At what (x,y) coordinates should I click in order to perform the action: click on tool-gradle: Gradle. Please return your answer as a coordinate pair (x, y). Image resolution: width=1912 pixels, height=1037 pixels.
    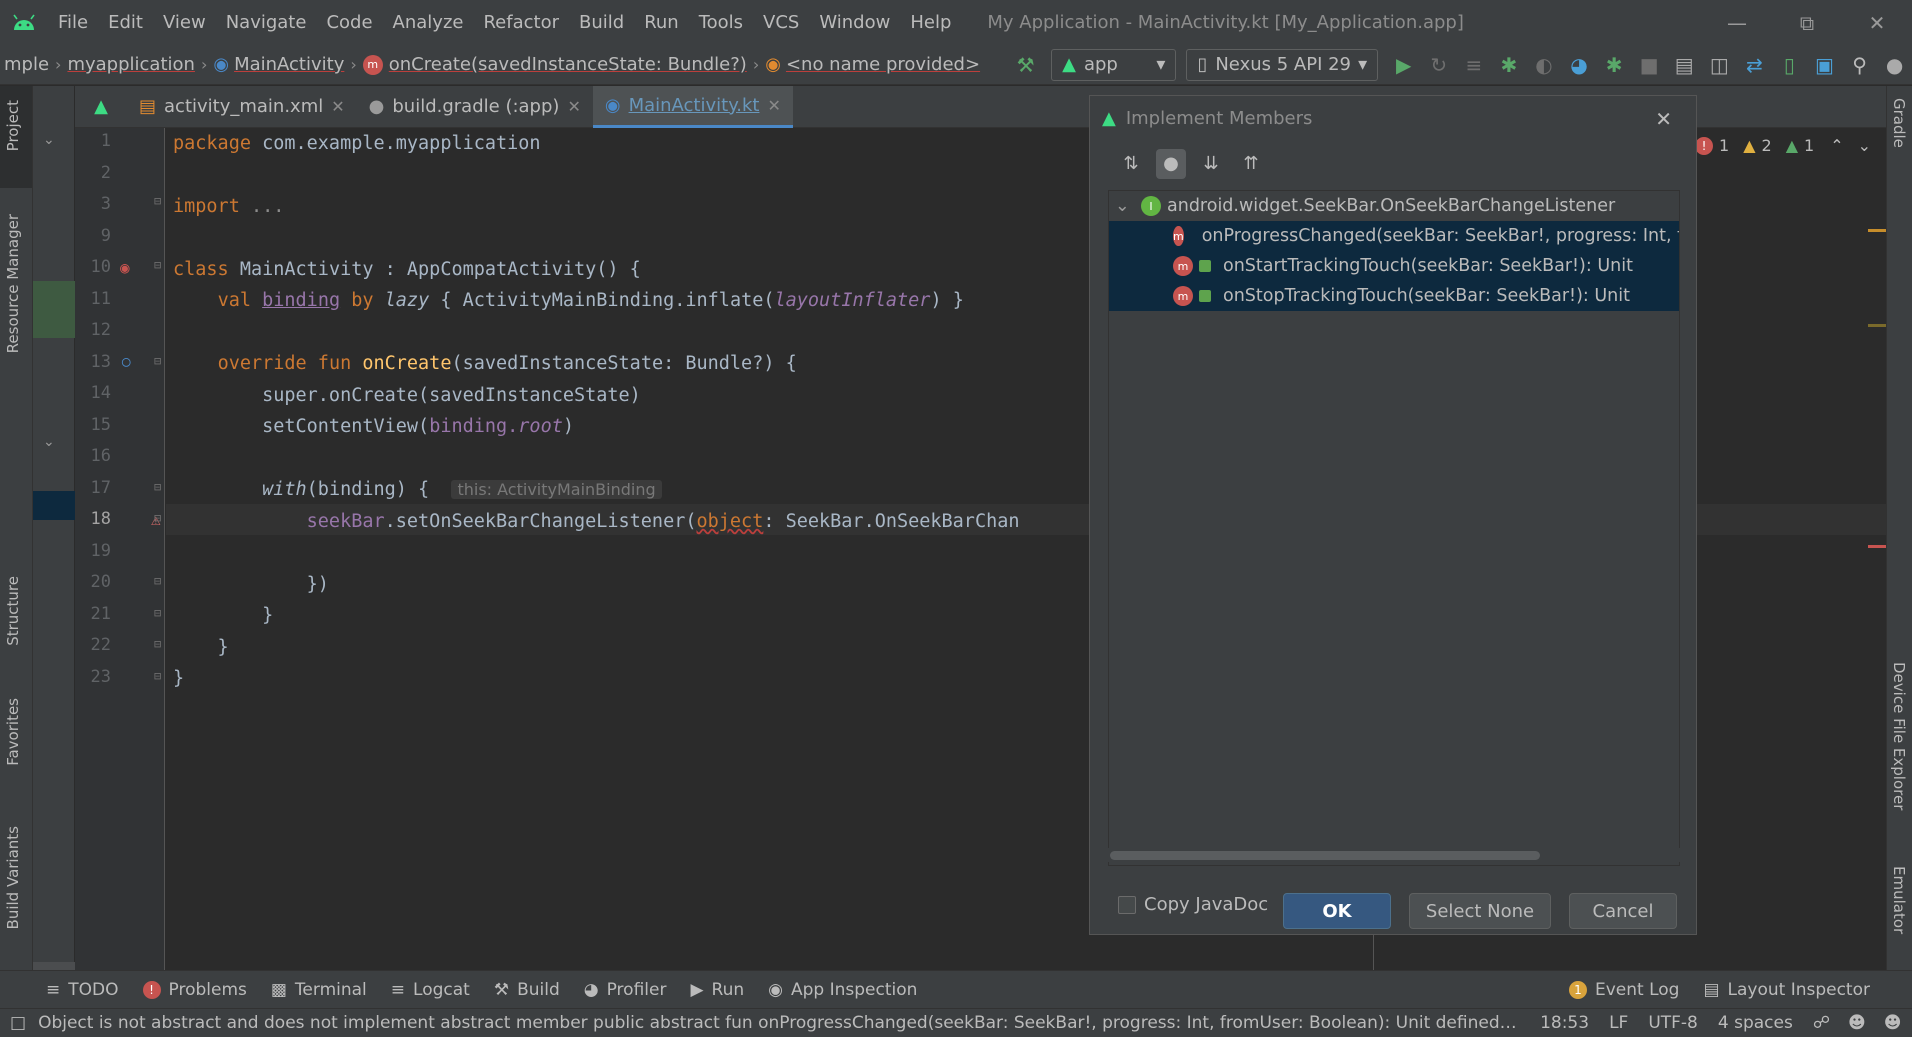
    Looking at the image, I should click on (1899, 123).